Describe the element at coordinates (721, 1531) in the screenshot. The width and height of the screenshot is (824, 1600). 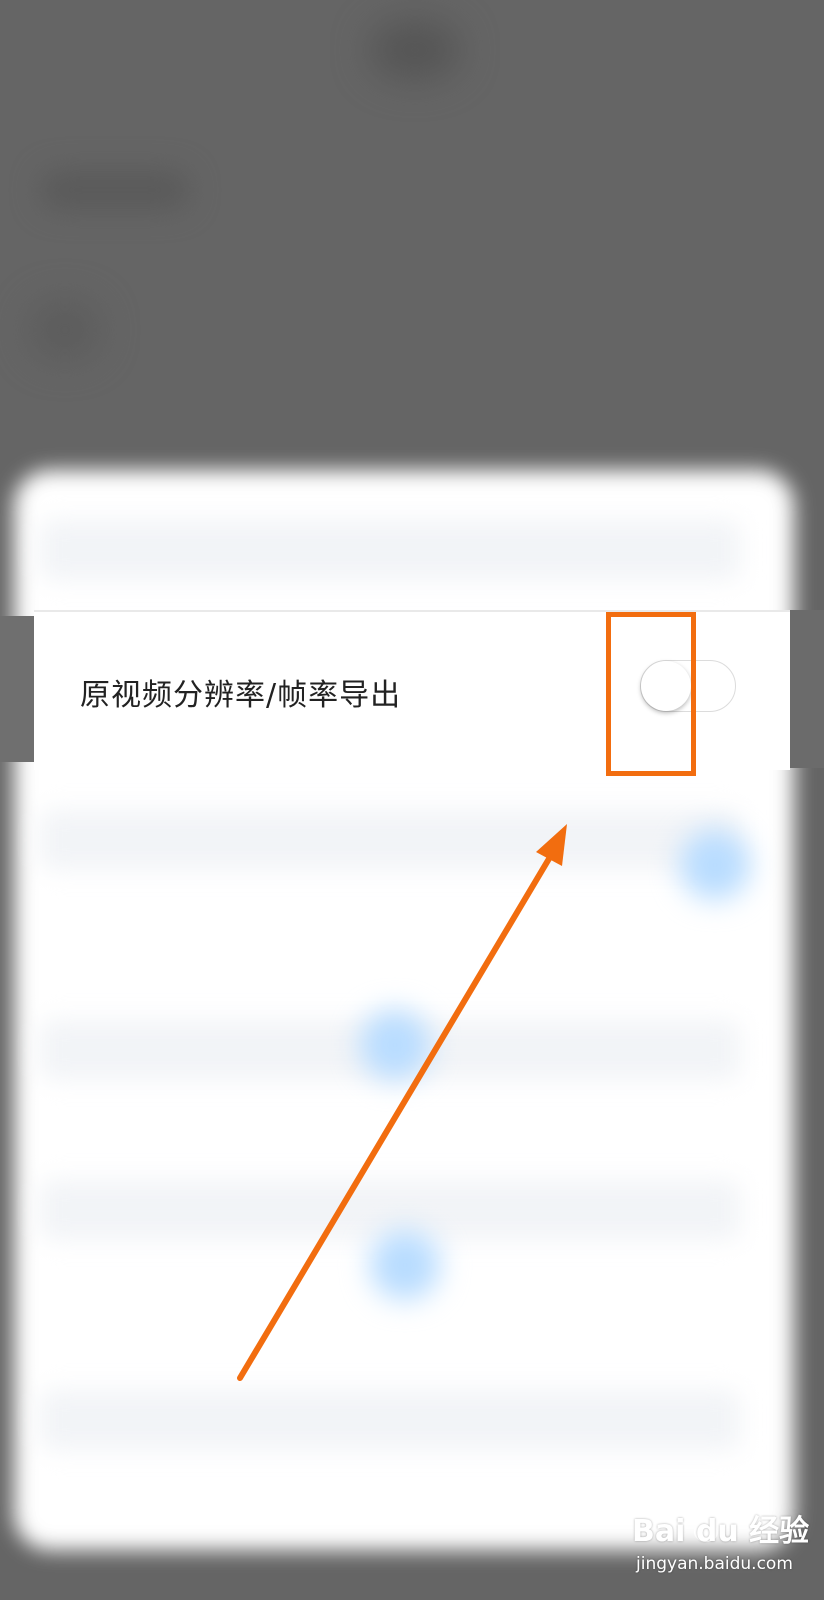
I see `watermark-logo-text: Bai du 经验` at that location.